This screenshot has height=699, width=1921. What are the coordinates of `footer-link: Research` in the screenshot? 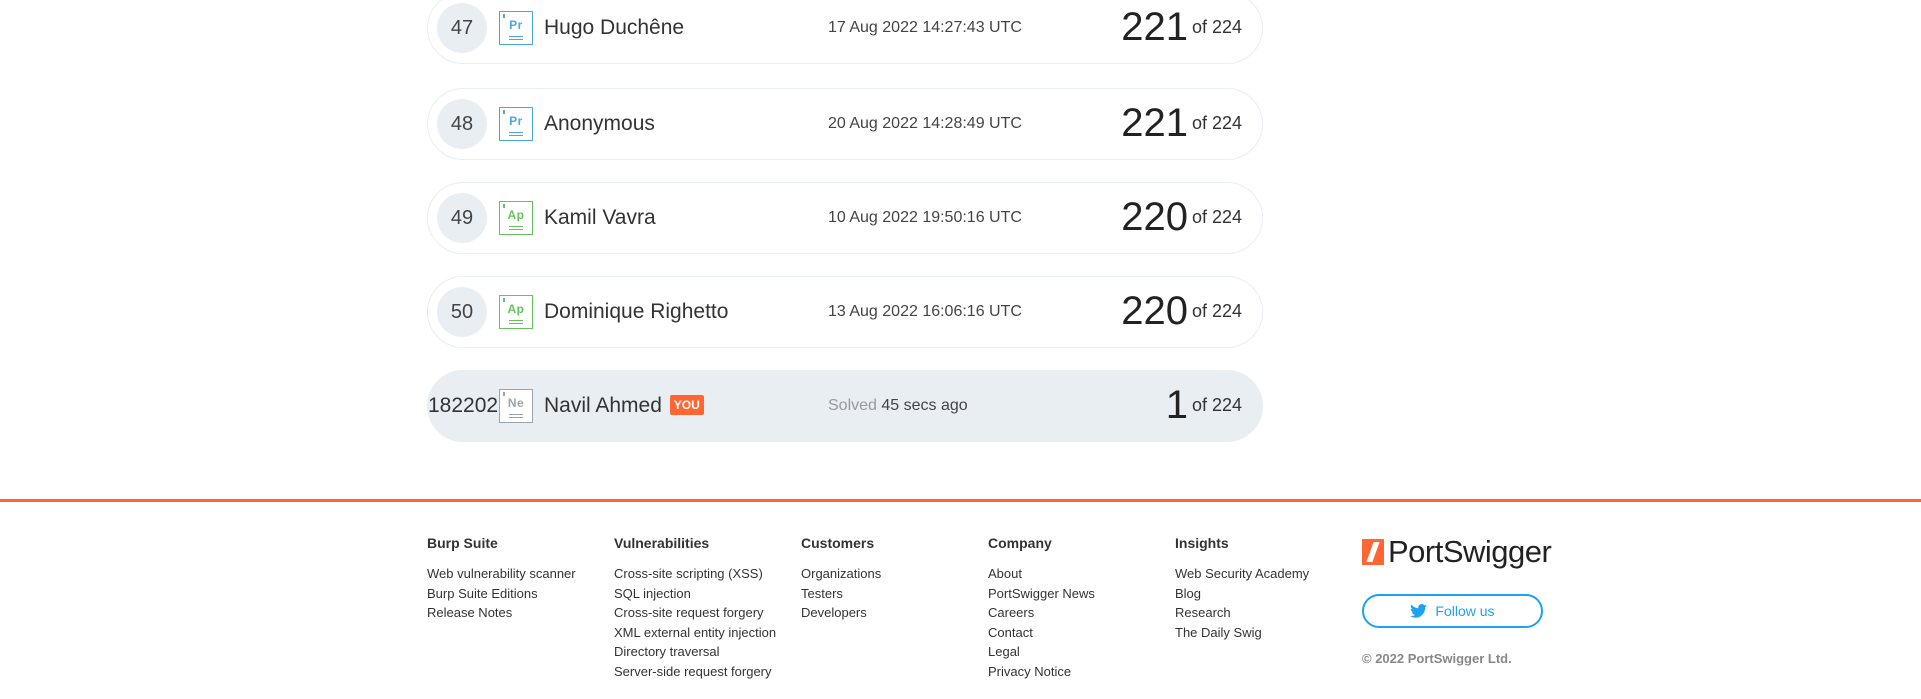 It's located at (1265, 613).